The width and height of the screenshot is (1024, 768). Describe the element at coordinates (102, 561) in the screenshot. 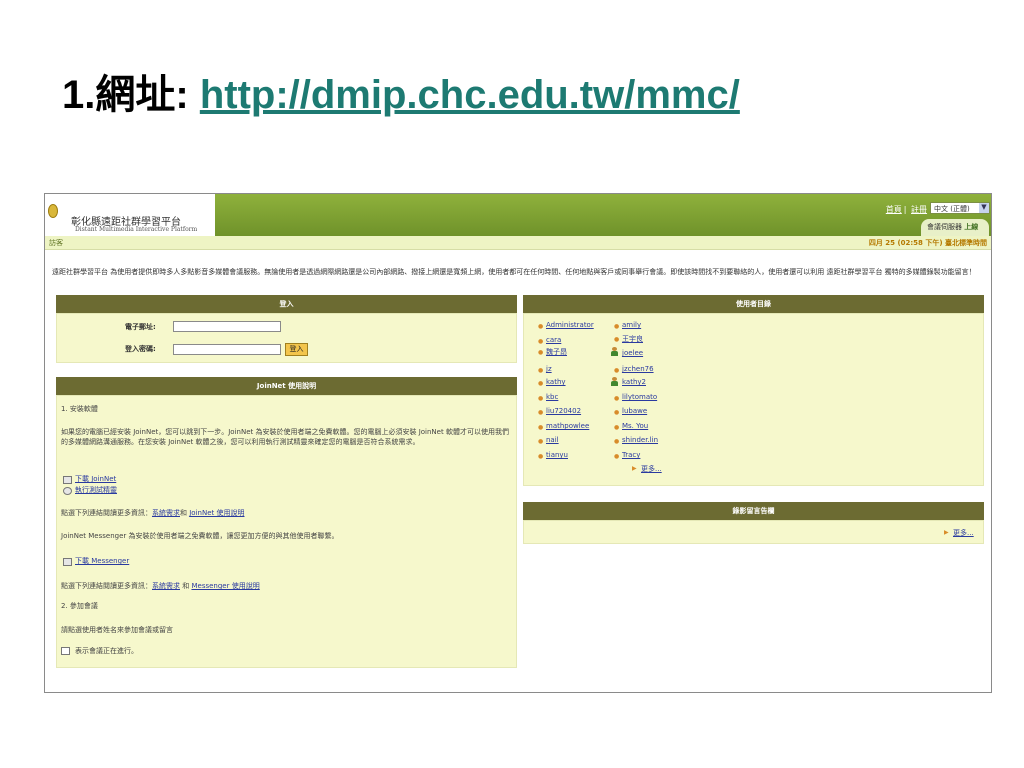

I see `download-messenger-link: 下載 Messenger` at that location.